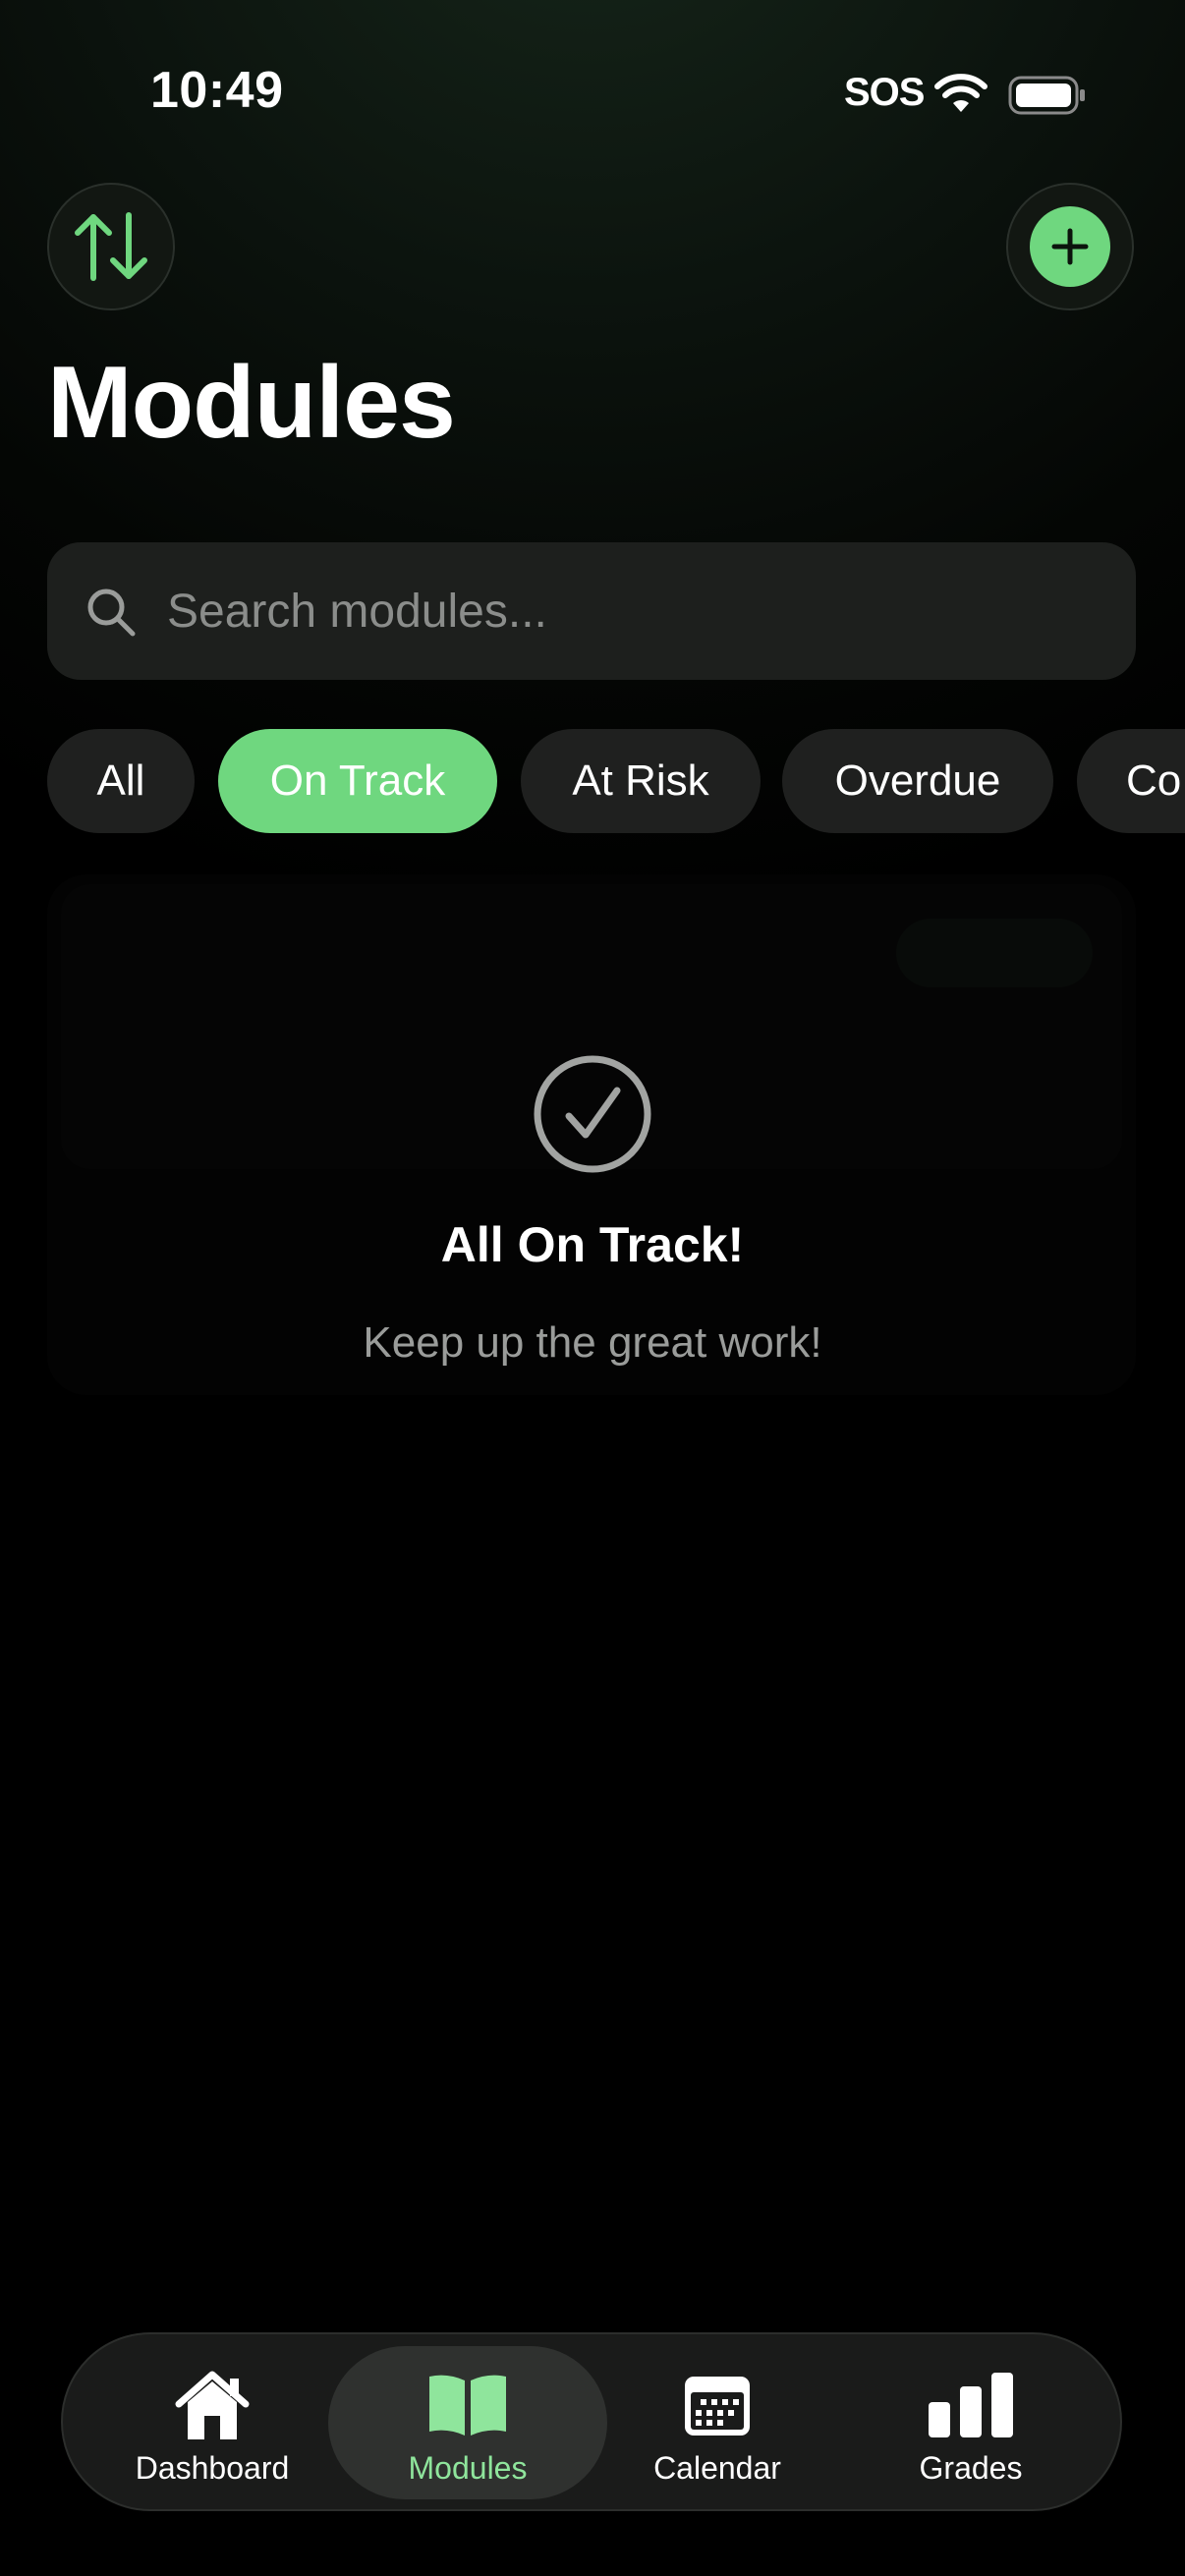 The image size is (1185, 2576). What do you see at coordinates (357, 781) in the screenshot?
I see `filter-chip-on-track: On Track` at bounding box center [357, 781].